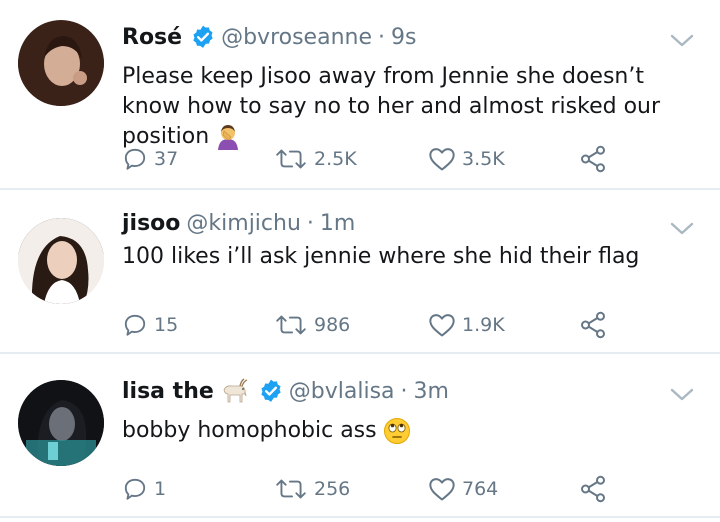  Describe the element at coordinates (249, 430) in the screenshot. I see `tweet-text-content: bobby homophobic ass` at that location.